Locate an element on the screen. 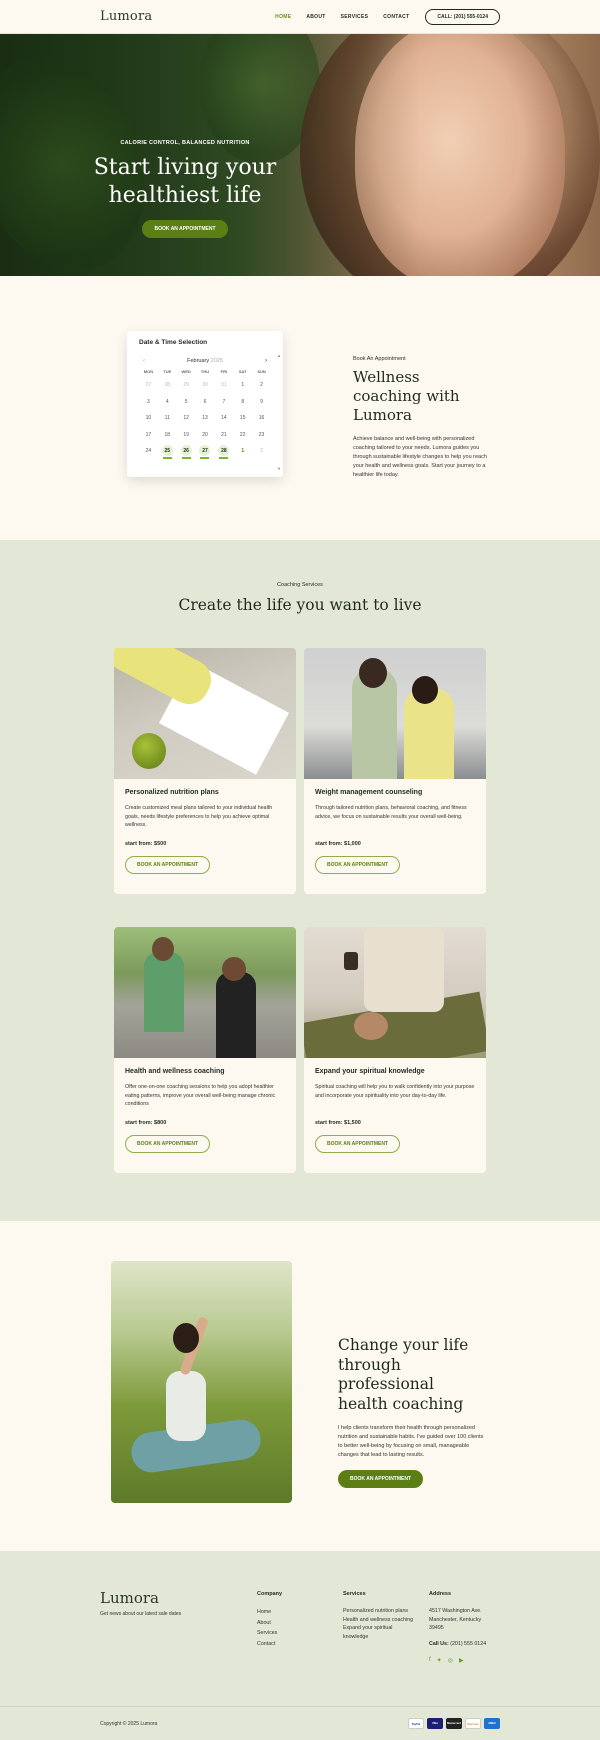 This screenshot has width=600, height=1740. chevron-right-icon: › is located at coordinates (266, 361).